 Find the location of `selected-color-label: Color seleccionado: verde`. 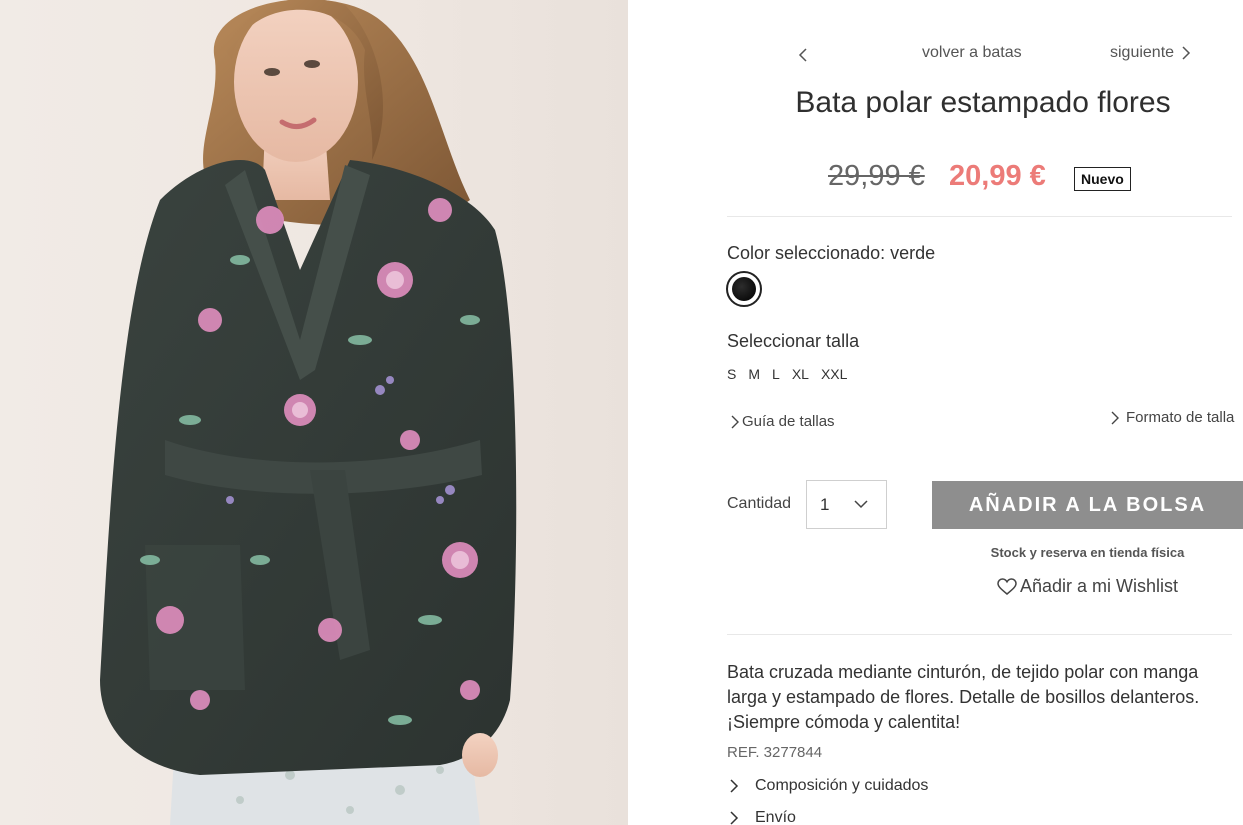

selected-color-label: Color seleccionado: verde is located at coordinates (831, 253).